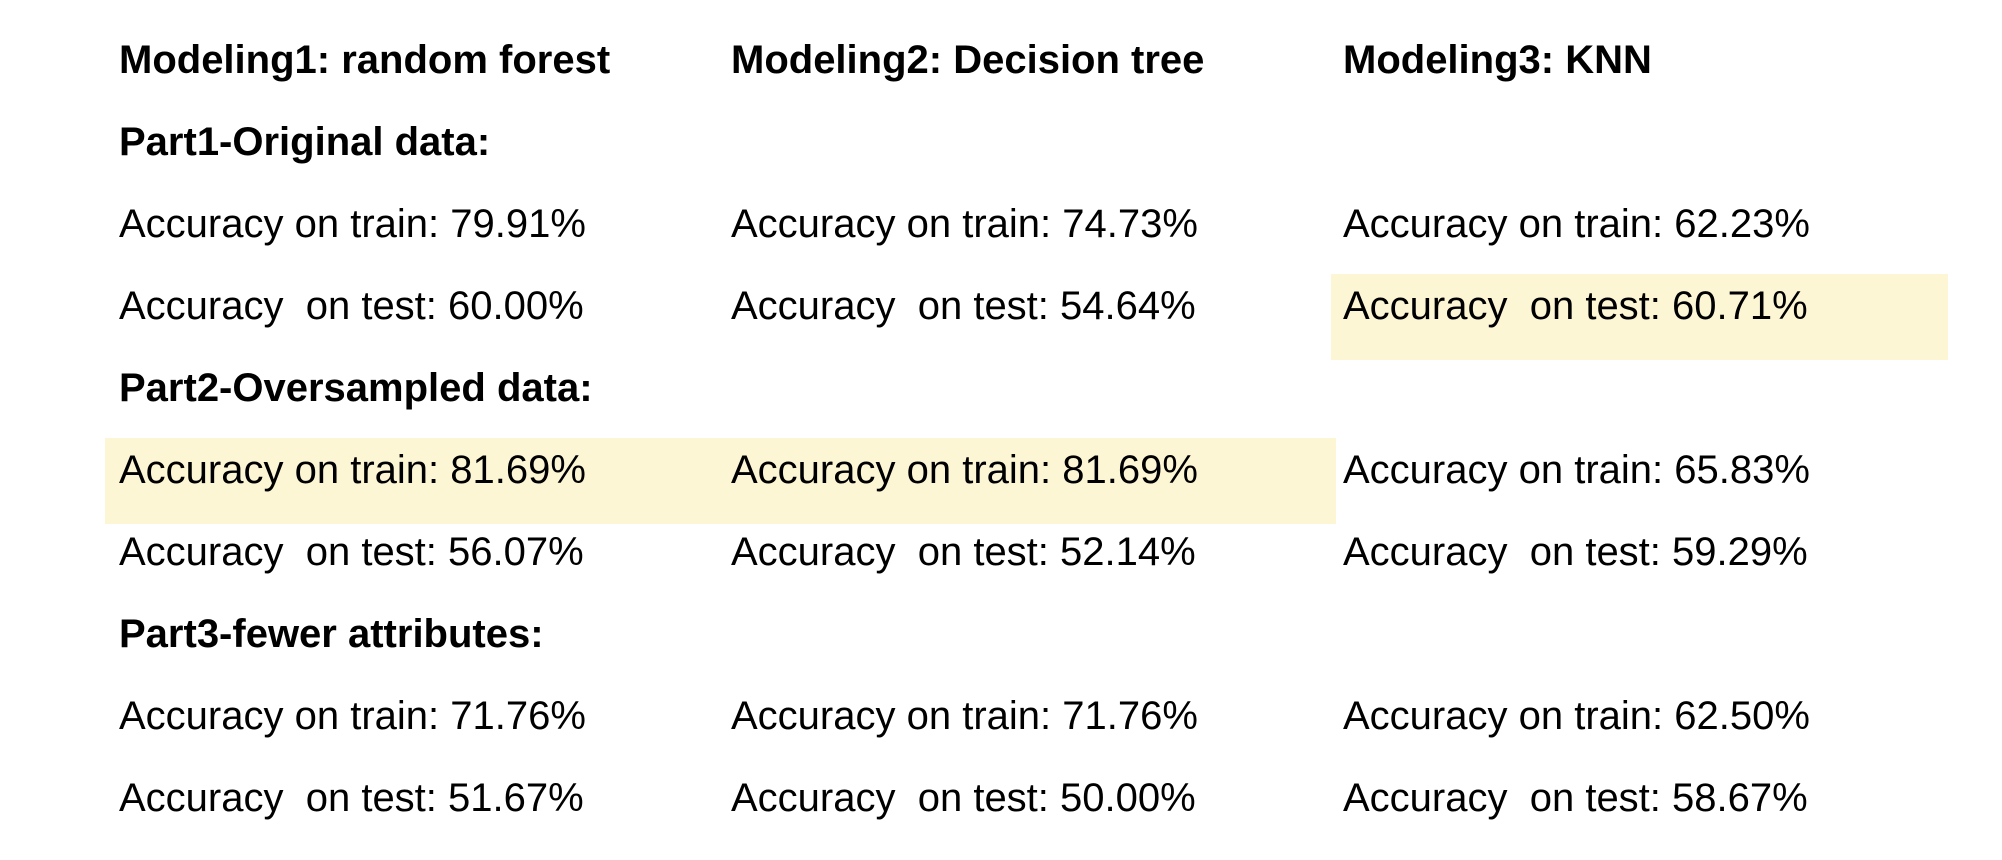  I want to click on part2-dt-test: Accuracy on test: 52.14%, so click(963, 552).